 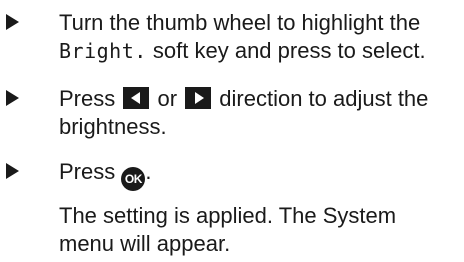 I want to click on step-2-prefix: Press, so click(x=90, y=98).